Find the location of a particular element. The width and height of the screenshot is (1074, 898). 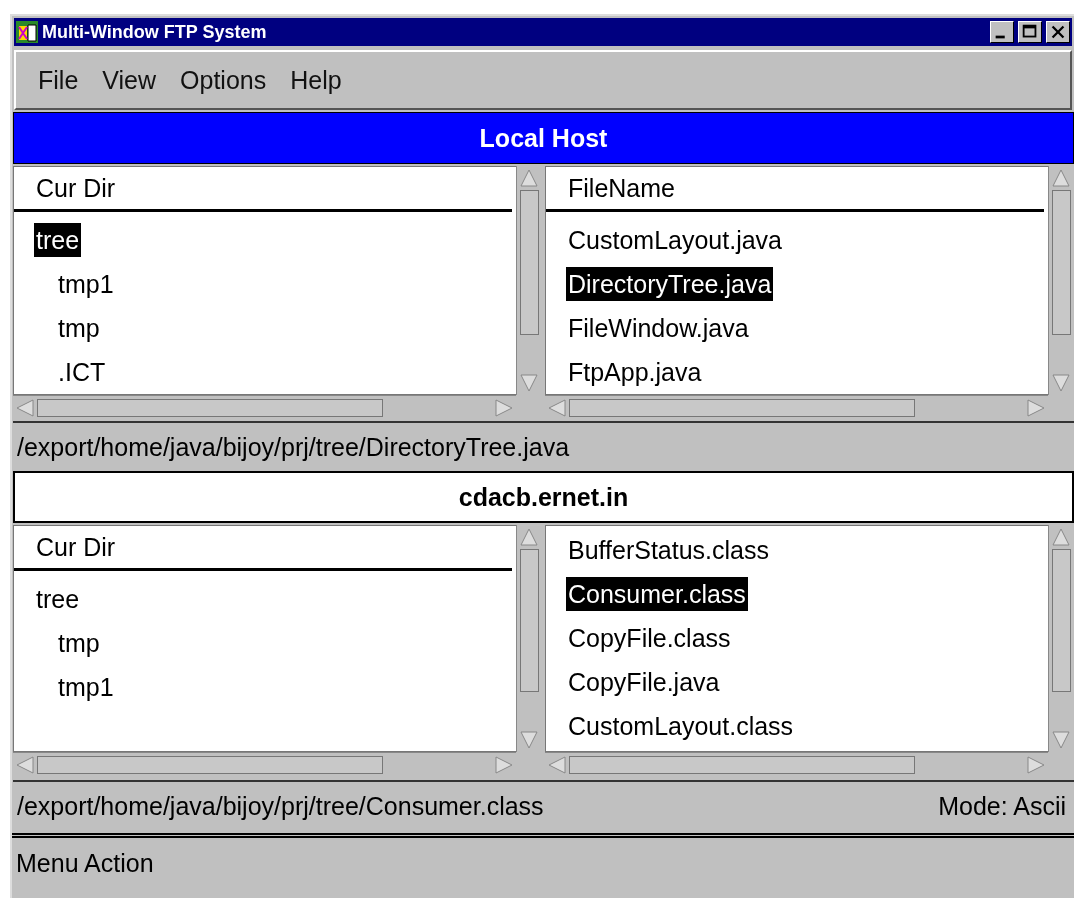

file-path: /export/home/java/bijoy/prj/tree/Consumer.class is located at coordinates (280, 806).